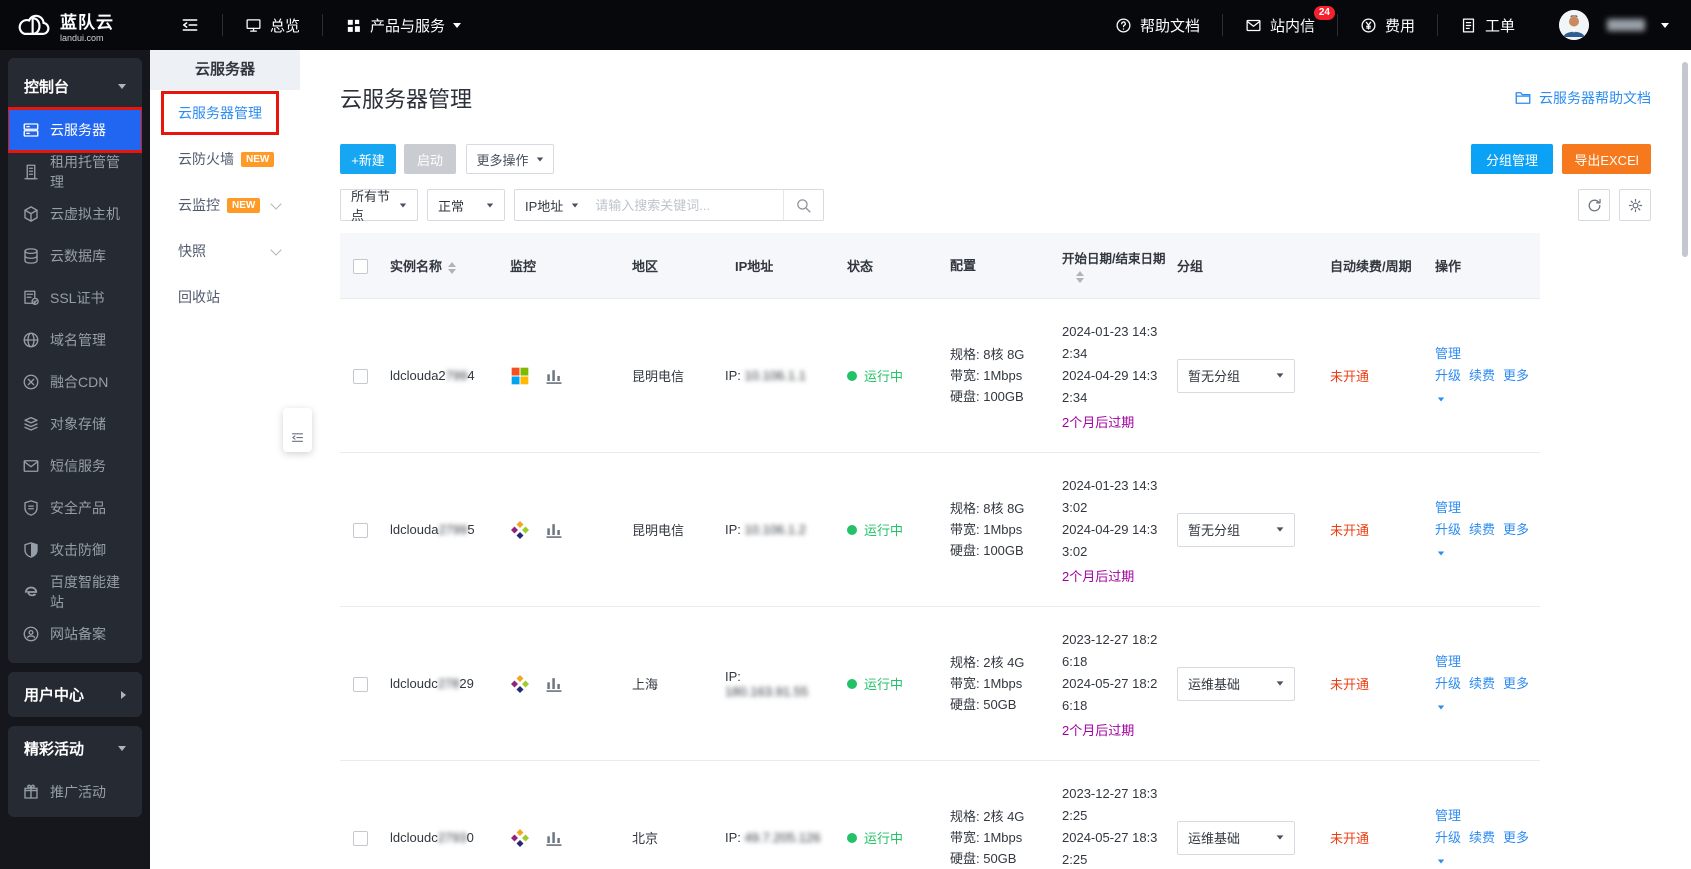 This screenshot has height=869, width=1691. What do you see at coordinates (1080, 277) in the screenshot?
I see `sort-date-icon` at bounding box center [1080, 277].